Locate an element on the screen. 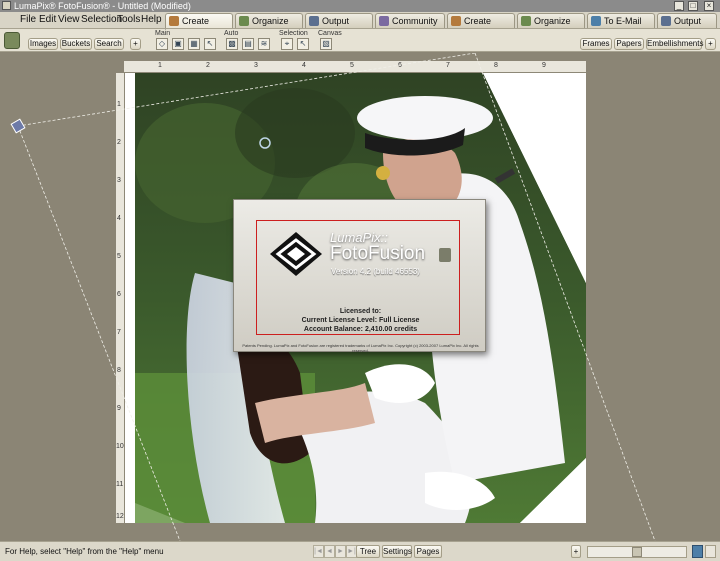  version-text: Version 4.2 (build 46553) is located at coordinates (375, 271).